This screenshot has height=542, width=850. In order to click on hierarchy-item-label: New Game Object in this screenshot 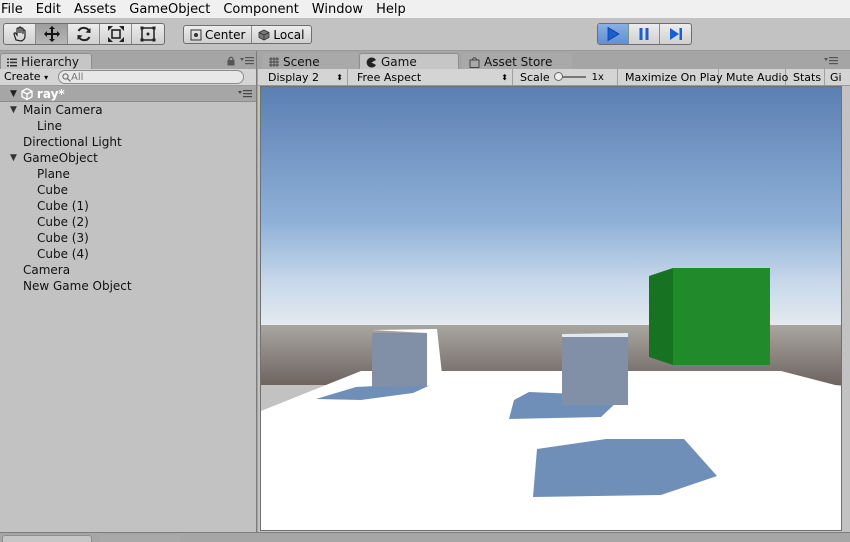, I will do `click(77, 286)`.